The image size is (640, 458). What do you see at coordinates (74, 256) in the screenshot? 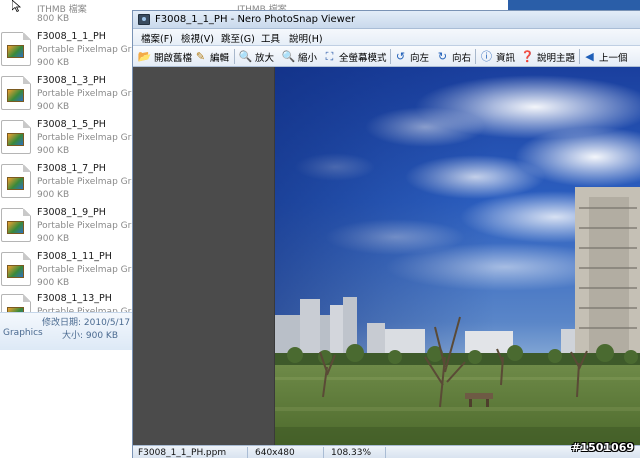
I see `file-name: F3008_1_11_PH` at bounding box center [74, 256].